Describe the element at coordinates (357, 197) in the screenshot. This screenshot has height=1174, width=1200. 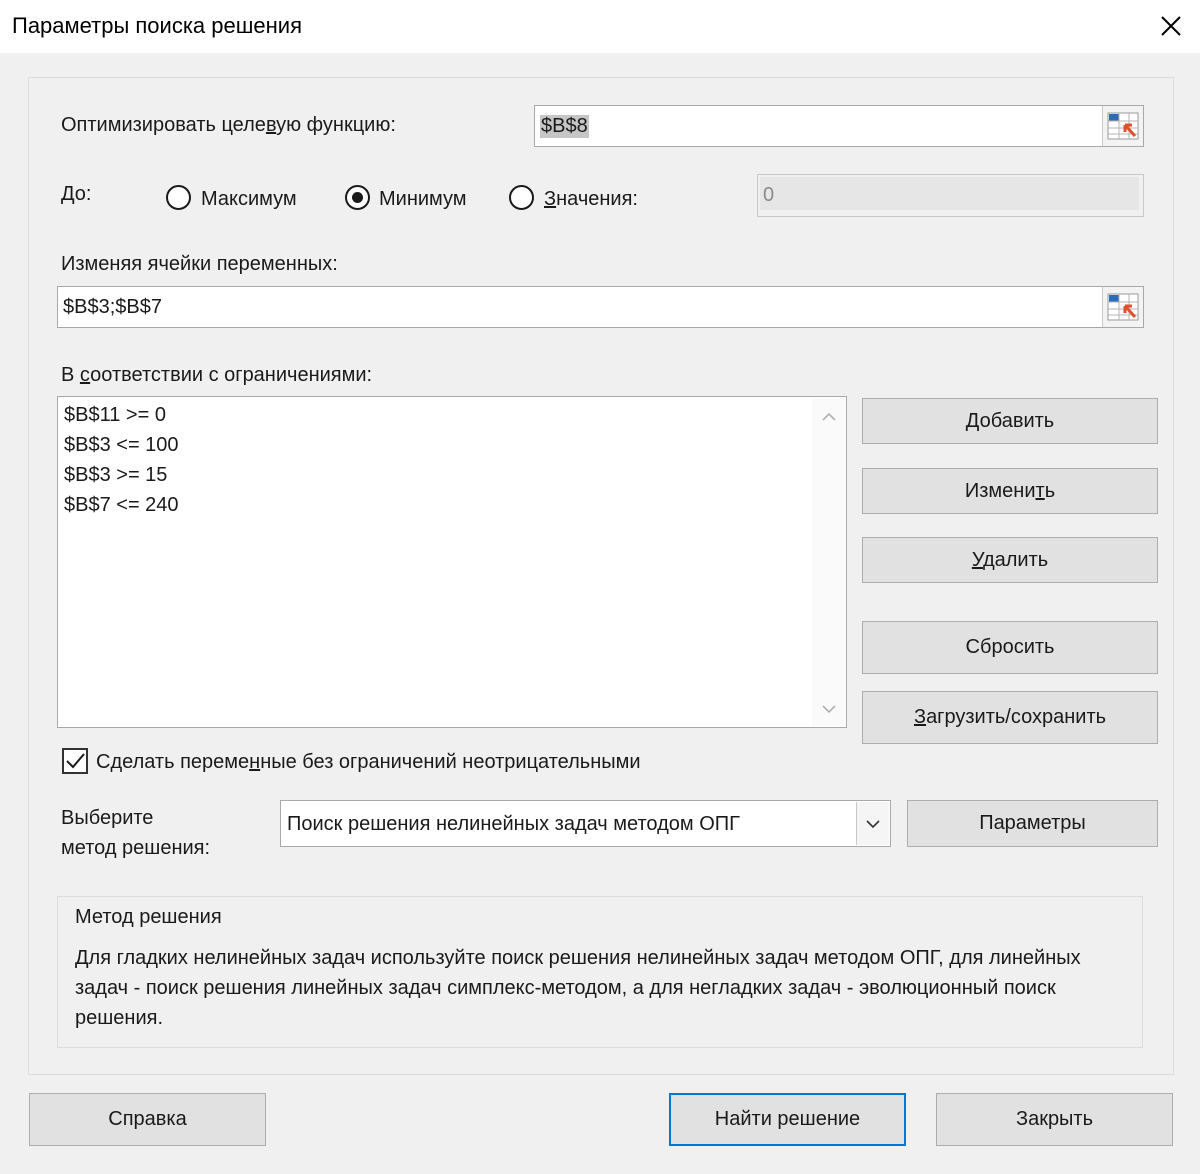
I see `radio-minimum` at that location.